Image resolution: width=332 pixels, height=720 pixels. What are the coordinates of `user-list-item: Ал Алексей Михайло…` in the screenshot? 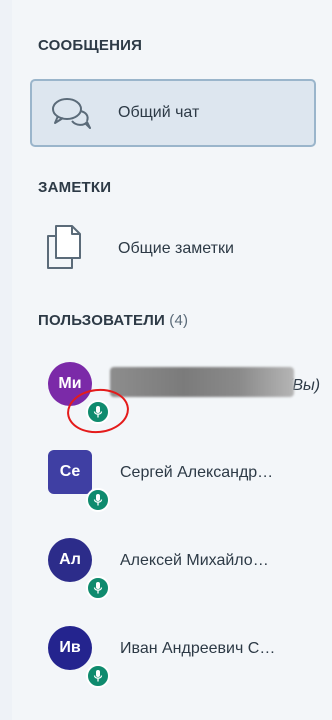 It's located at (166, 566).